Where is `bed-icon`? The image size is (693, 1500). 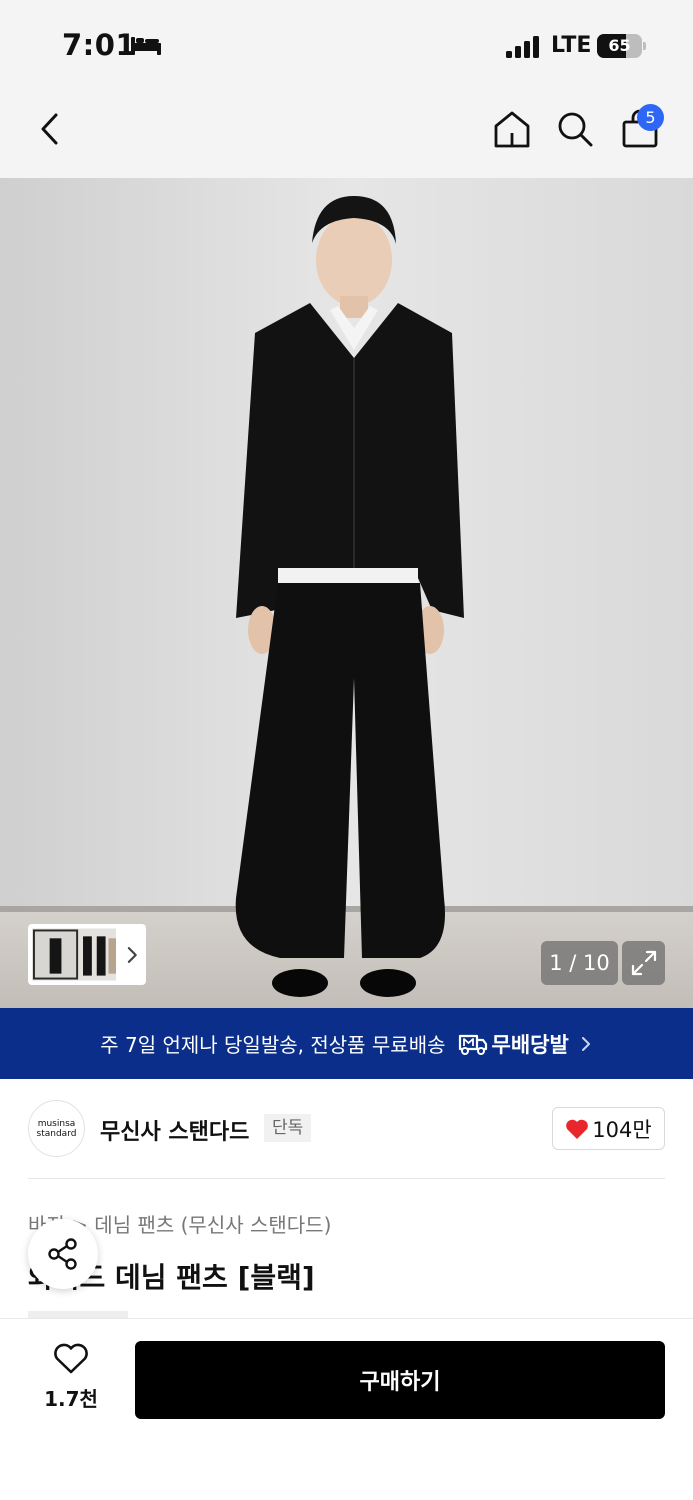 bed-icon is located at coordinates (146, 46).